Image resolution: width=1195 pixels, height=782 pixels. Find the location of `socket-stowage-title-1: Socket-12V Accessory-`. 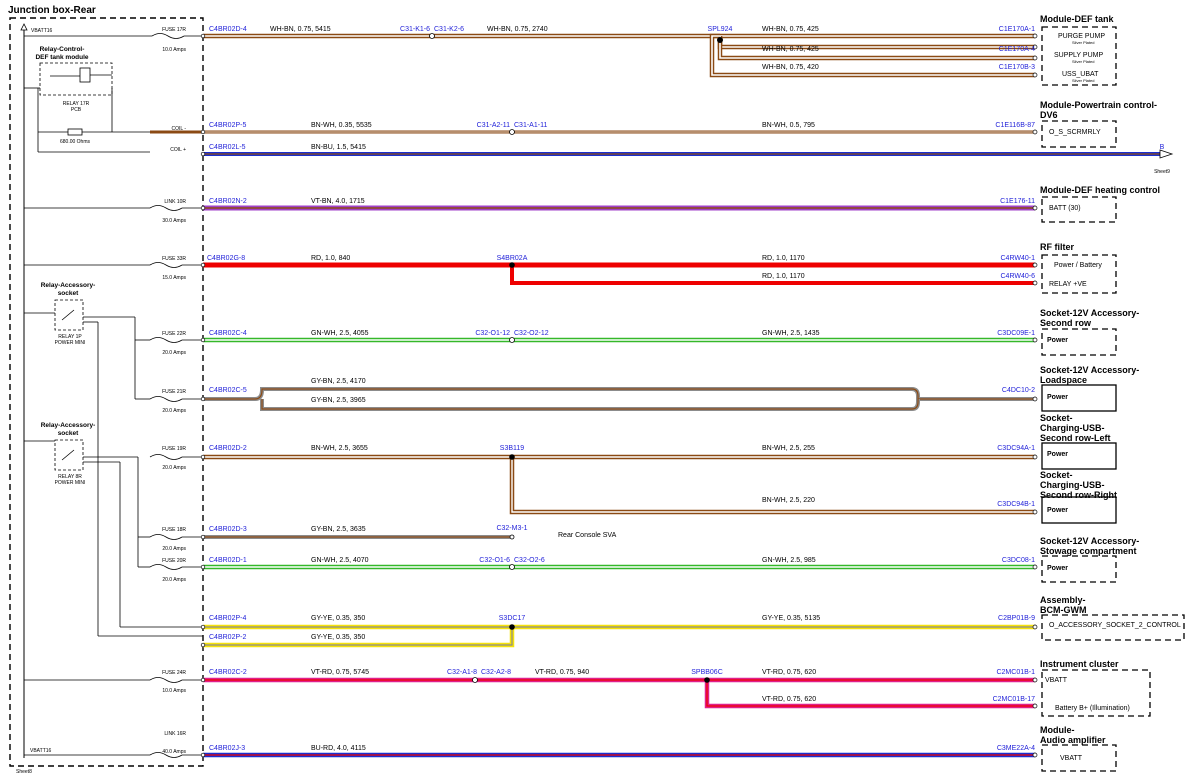

socket-stowage-title-1: Socket-12V Accessory- is located at coordinates (1089, 541).